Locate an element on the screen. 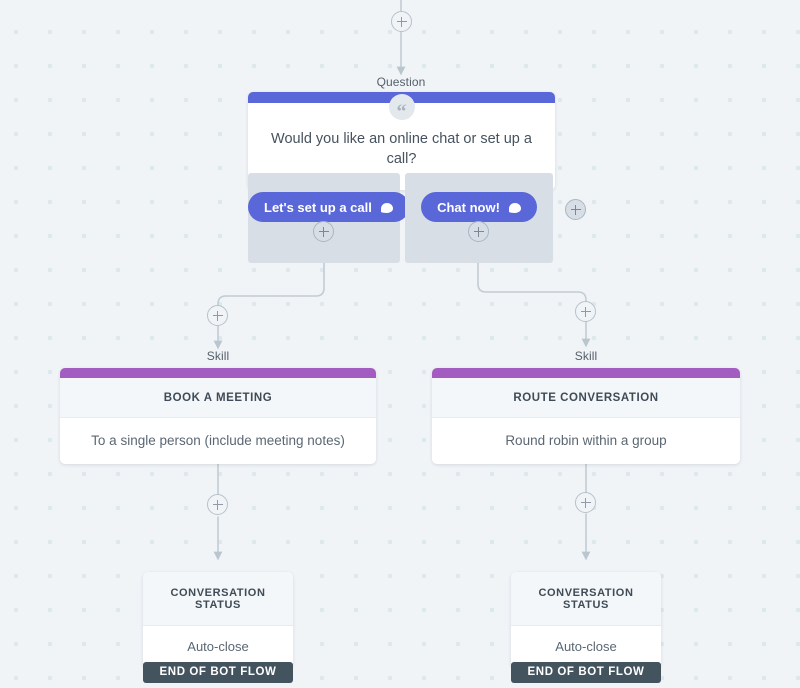  quote-icon: “ is located at coordinates (401, 108).